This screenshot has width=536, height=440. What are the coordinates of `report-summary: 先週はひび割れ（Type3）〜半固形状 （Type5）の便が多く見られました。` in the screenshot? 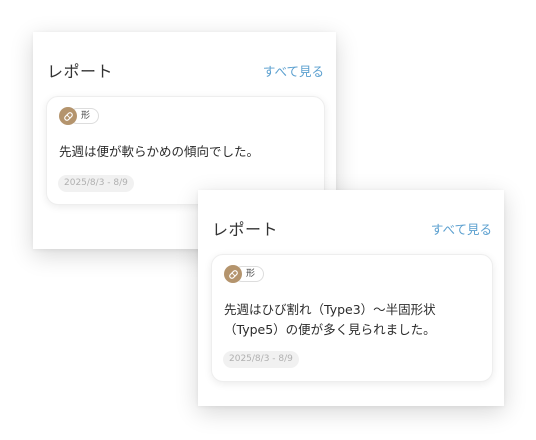 It's located at (354, 320).